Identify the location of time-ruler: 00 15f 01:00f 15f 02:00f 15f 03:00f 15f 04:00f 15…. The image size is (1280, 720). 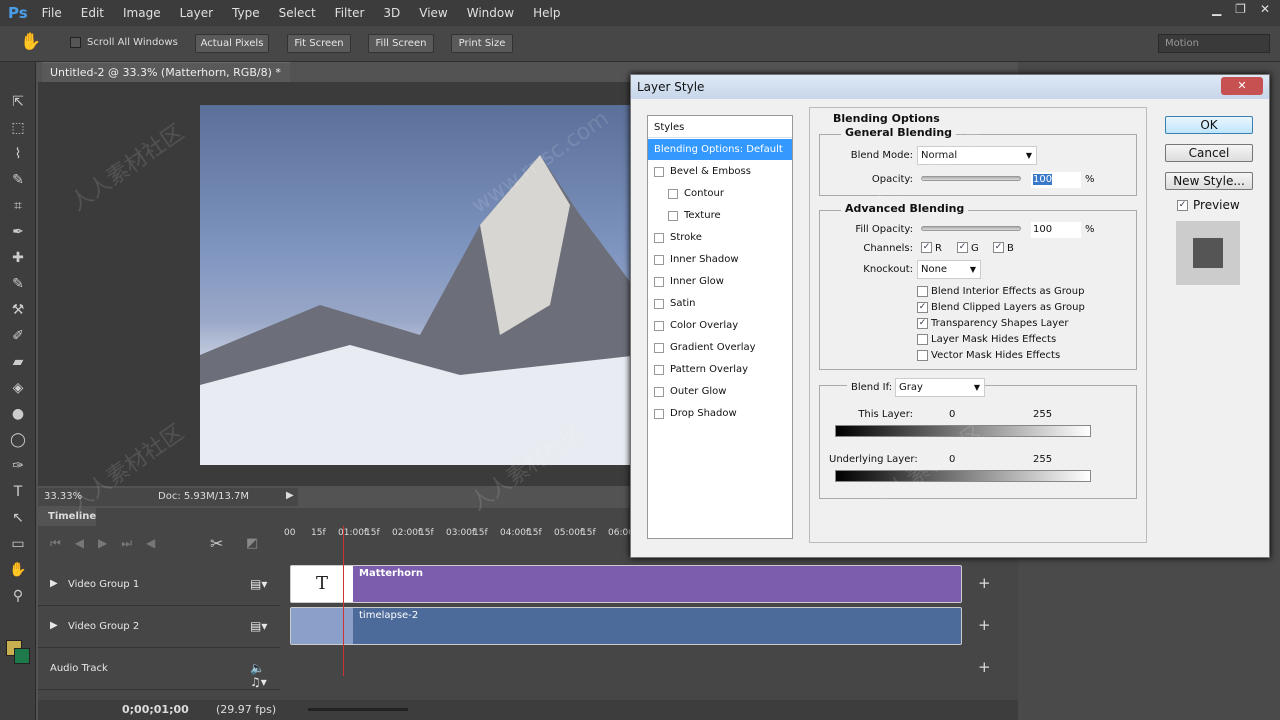
(459, 544).